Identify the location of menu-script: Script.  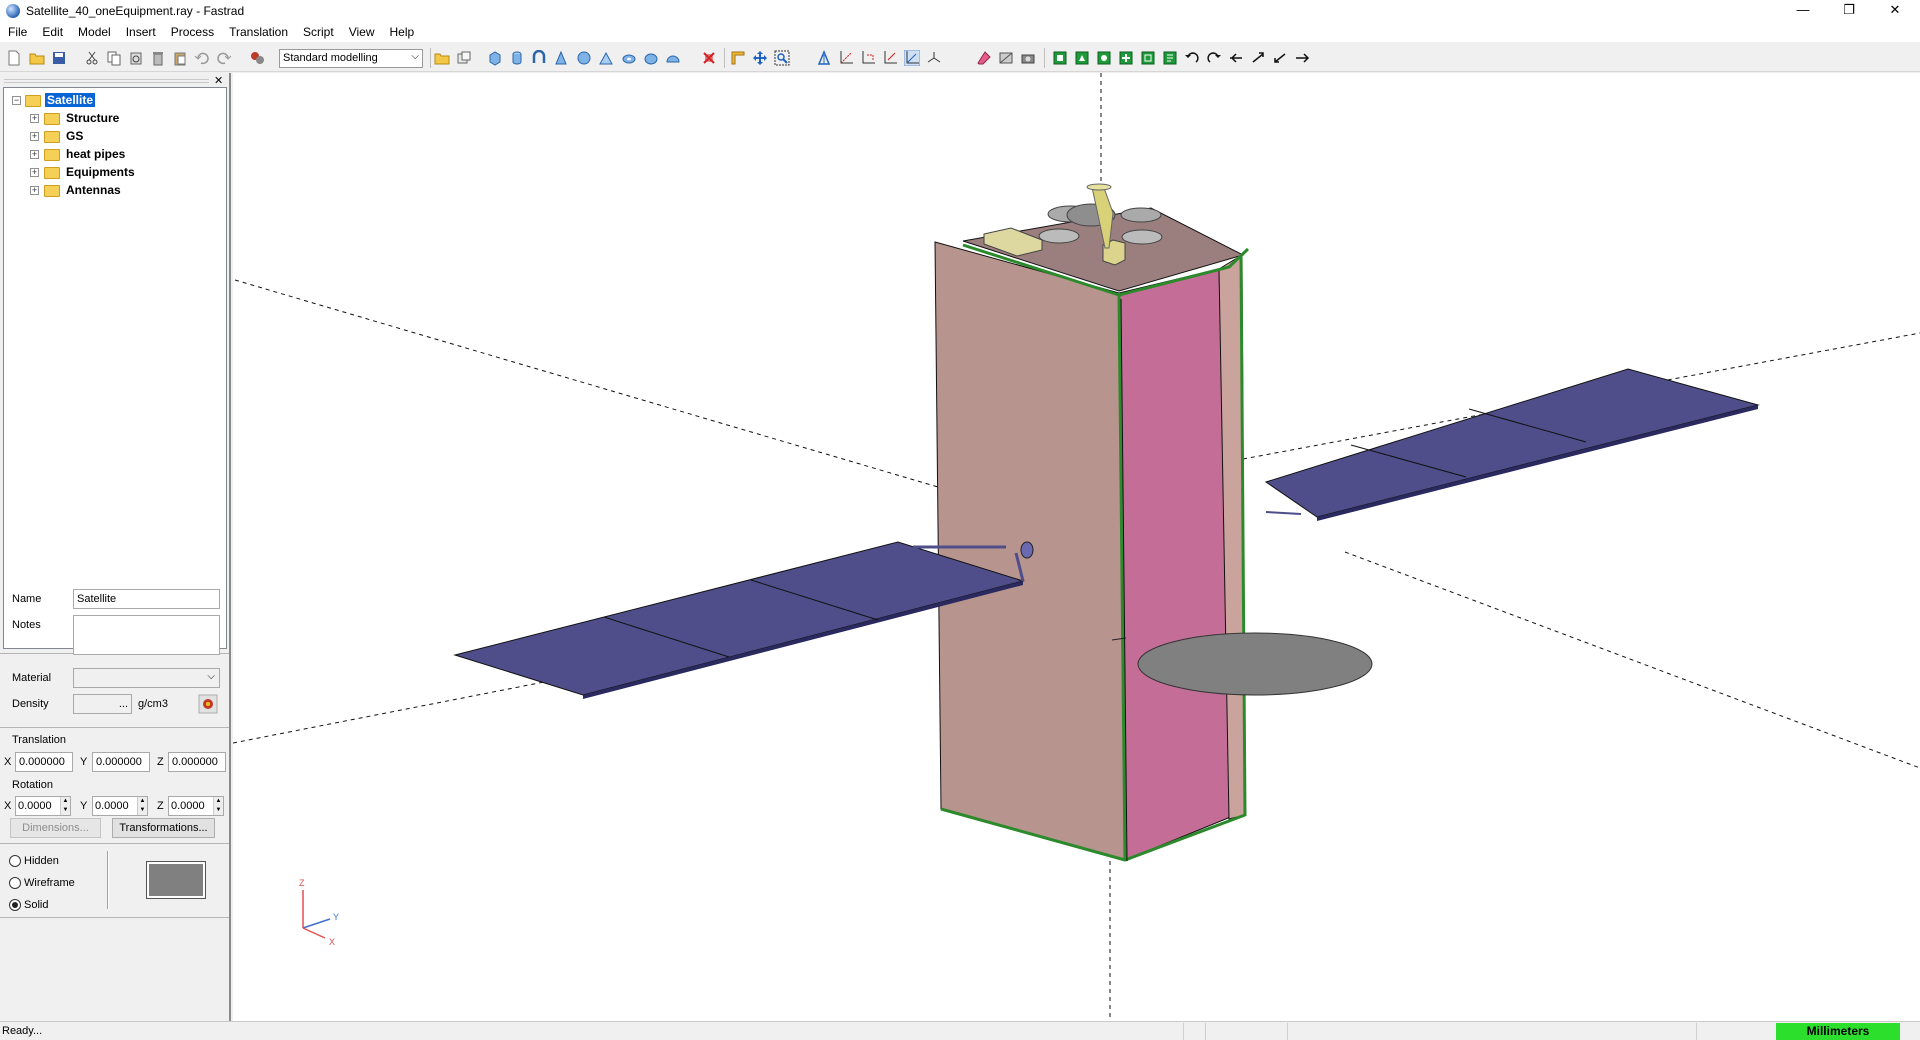
(318, 32).